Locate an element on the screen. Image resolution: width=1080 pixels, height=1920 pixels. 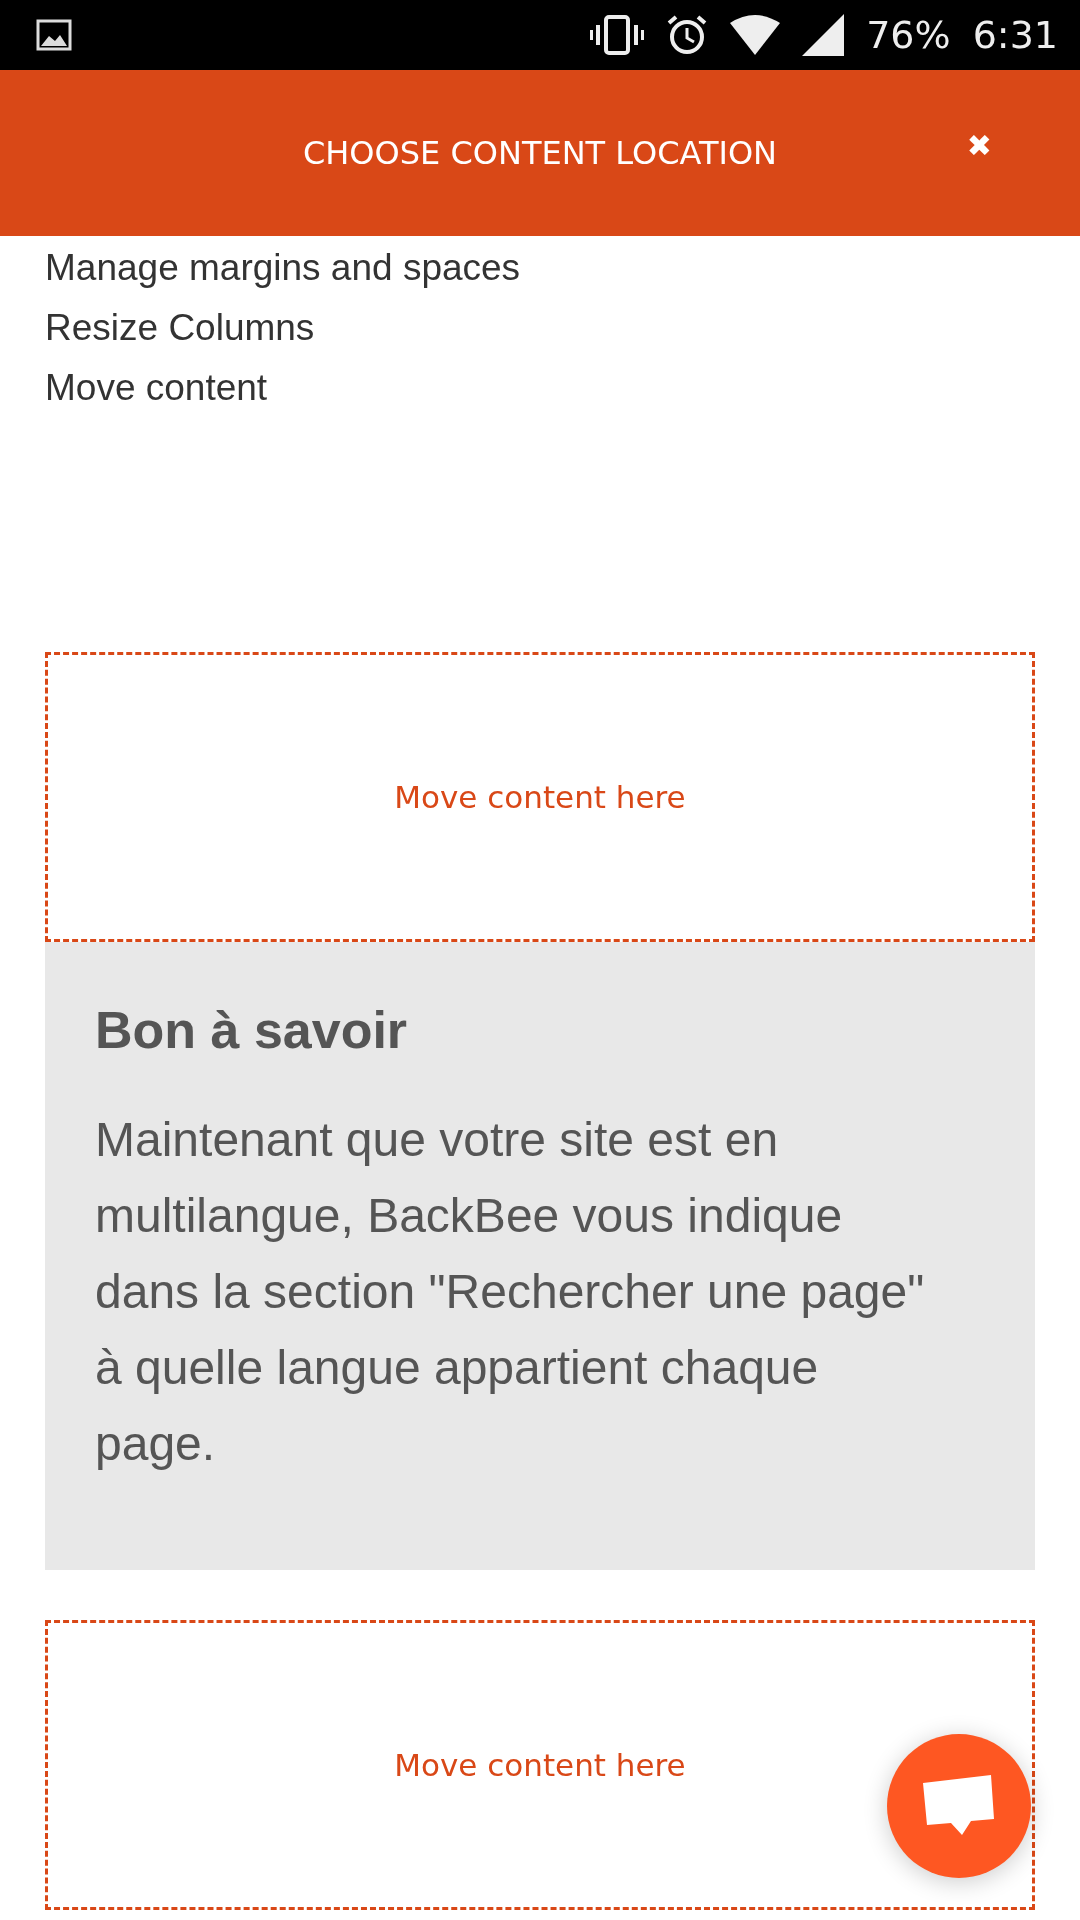
page-title: CHOOSE CONTENT LOCATION is located at coordinates (540, 153).